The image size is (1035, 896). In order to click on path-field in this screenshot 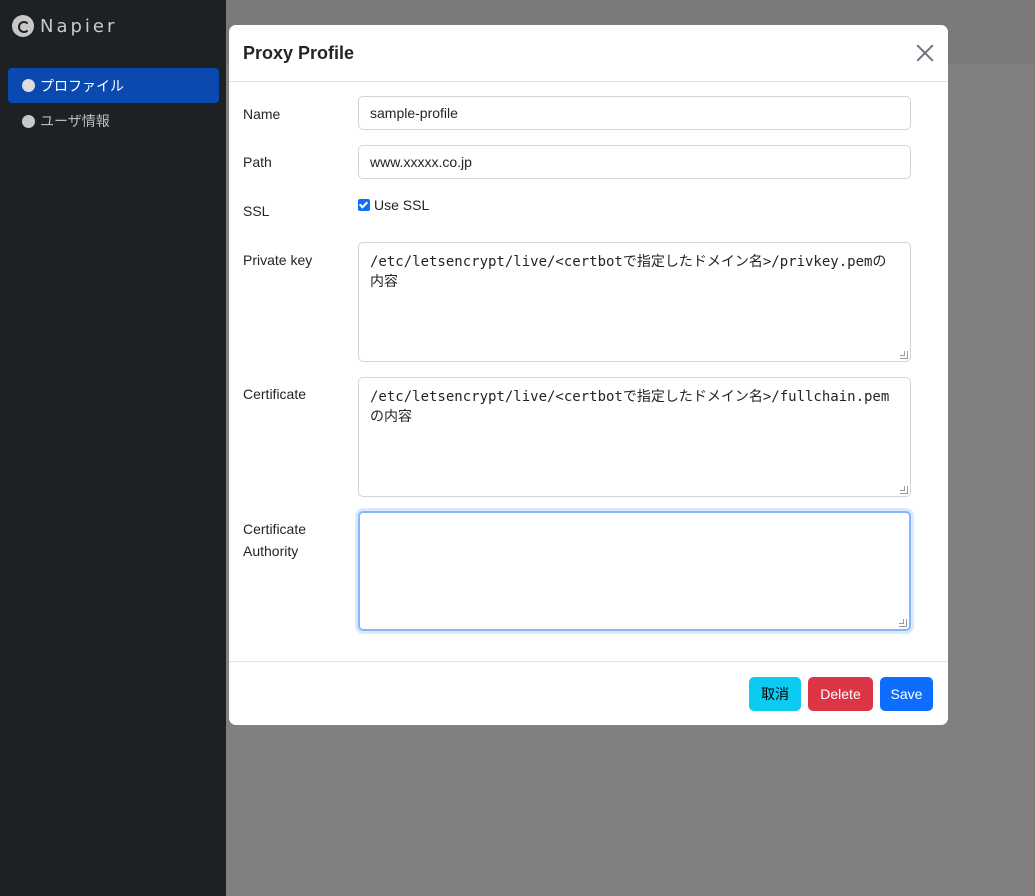, I will do `click(634, 162)`.